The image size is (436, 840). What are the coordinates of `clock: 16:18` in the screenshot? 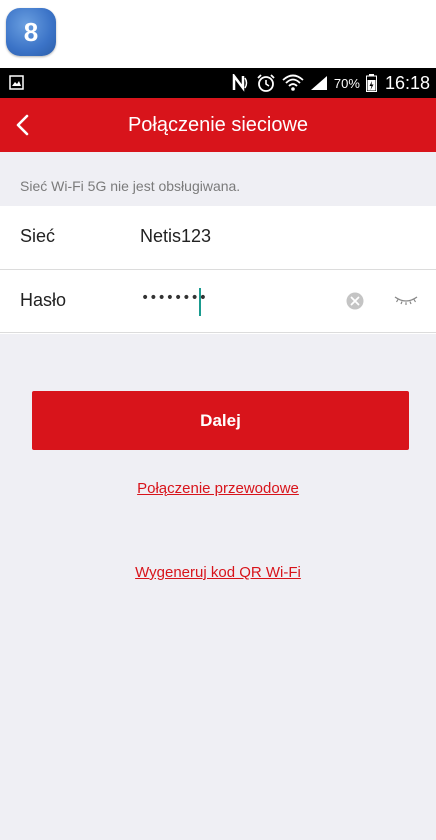 It's located at (407, 82).